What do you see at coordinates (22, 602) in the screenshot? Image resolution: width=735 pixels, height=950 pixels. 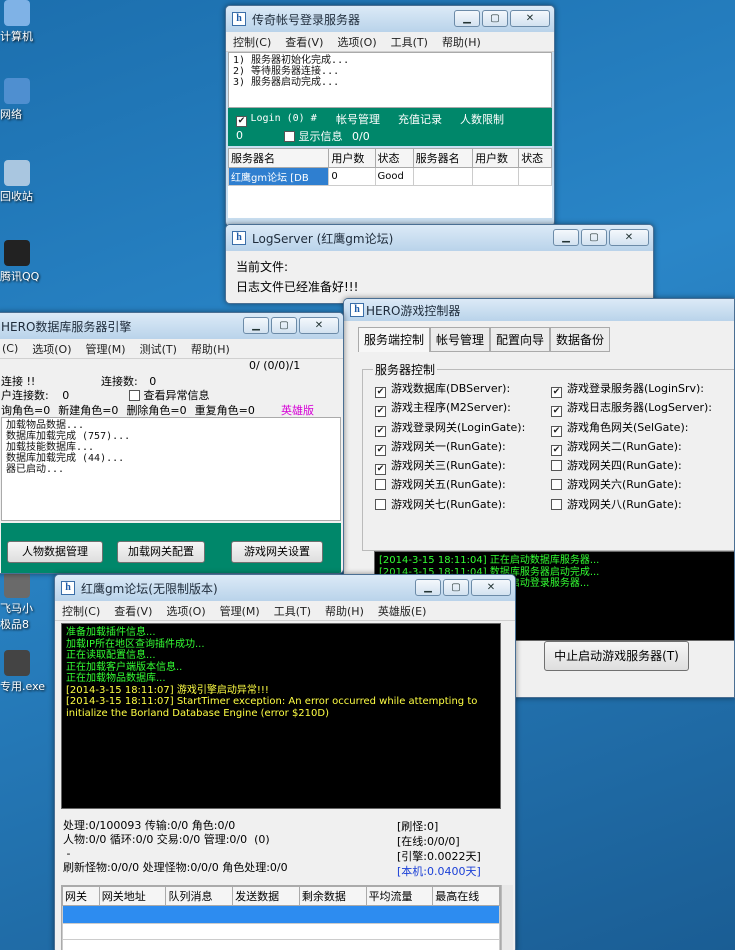 I see `desktop-icon: 飞马小 极品8` at bounding box center [22, 602].